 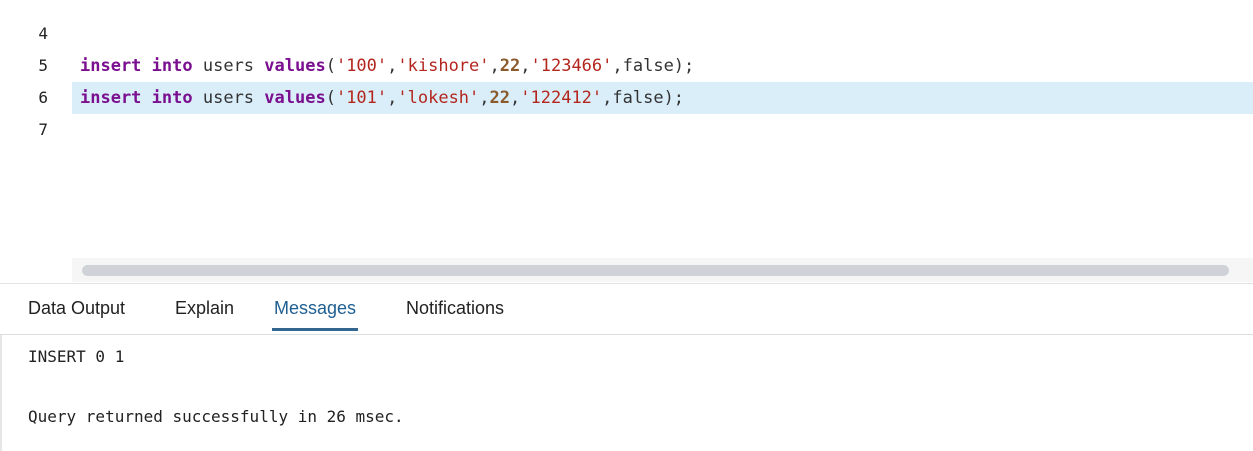 I want to click on line-number: 7, so click(x=43, y=129).